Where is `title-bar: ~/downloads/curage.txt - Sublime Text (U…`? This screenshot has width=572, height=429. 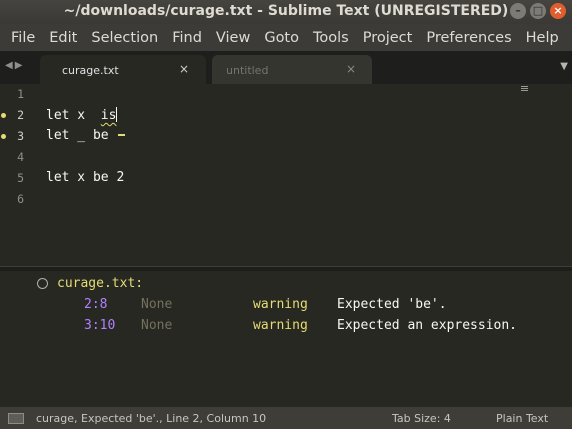
title-bar: ~/downloads/curage.txt - Sublime Text (U… is located at coordinates (286, 12).